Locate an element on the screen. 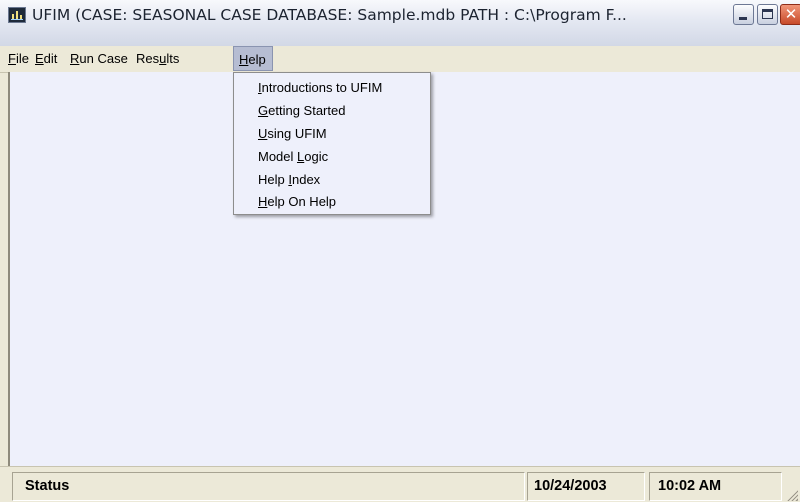 The width and height of the screenshot is (800, 502). menu-label-pre: Help is located at coordinates (273, 179).